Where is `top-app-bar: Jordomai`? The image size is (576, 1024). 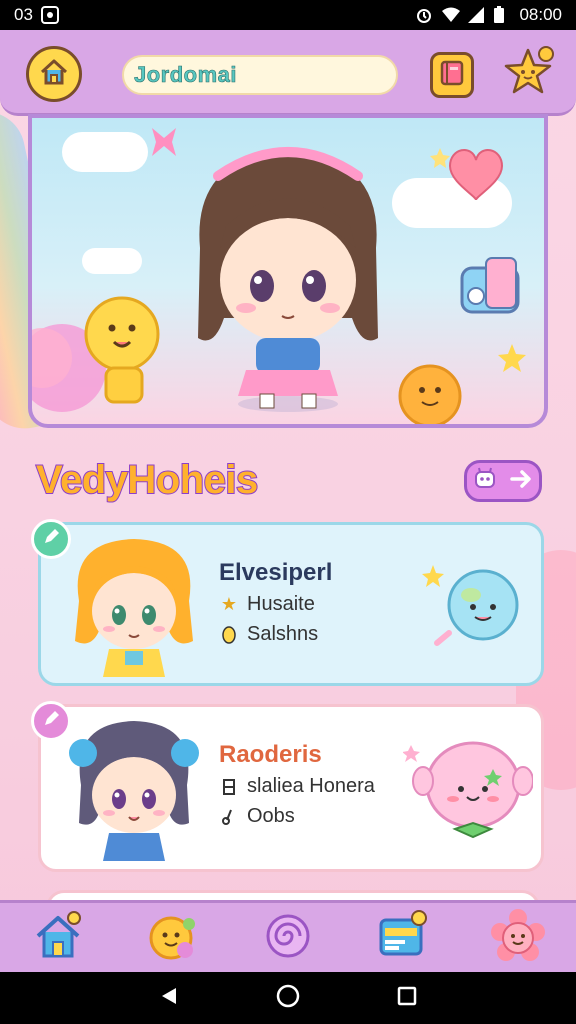 top-app-bar: Jordomai is located at coordinates (288, 73).